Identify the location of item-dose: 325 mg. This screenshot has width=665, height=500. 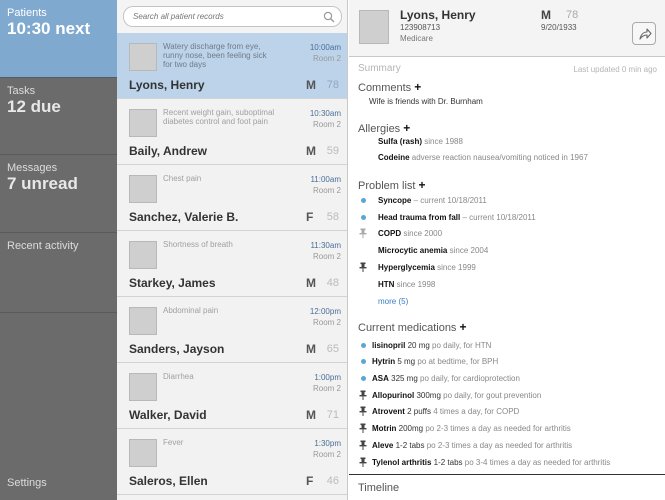
(403, 378).